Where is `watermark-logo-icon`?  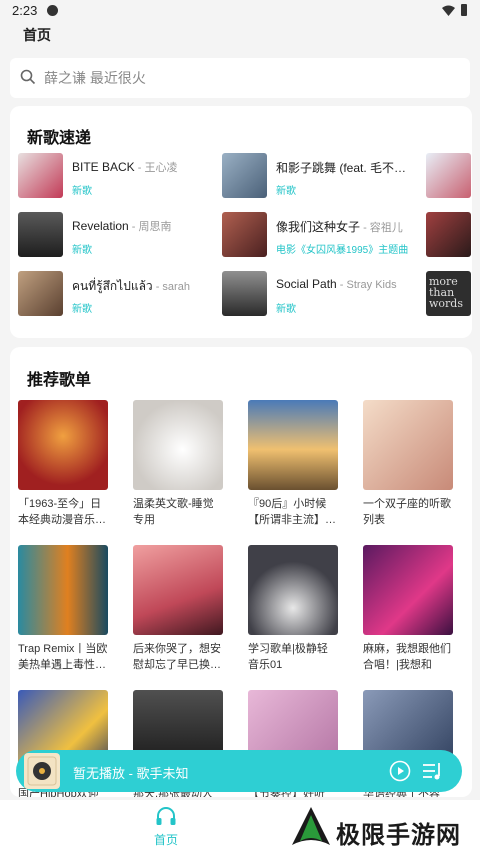
watermark-logo-icon is located at coordinates (311, 826).